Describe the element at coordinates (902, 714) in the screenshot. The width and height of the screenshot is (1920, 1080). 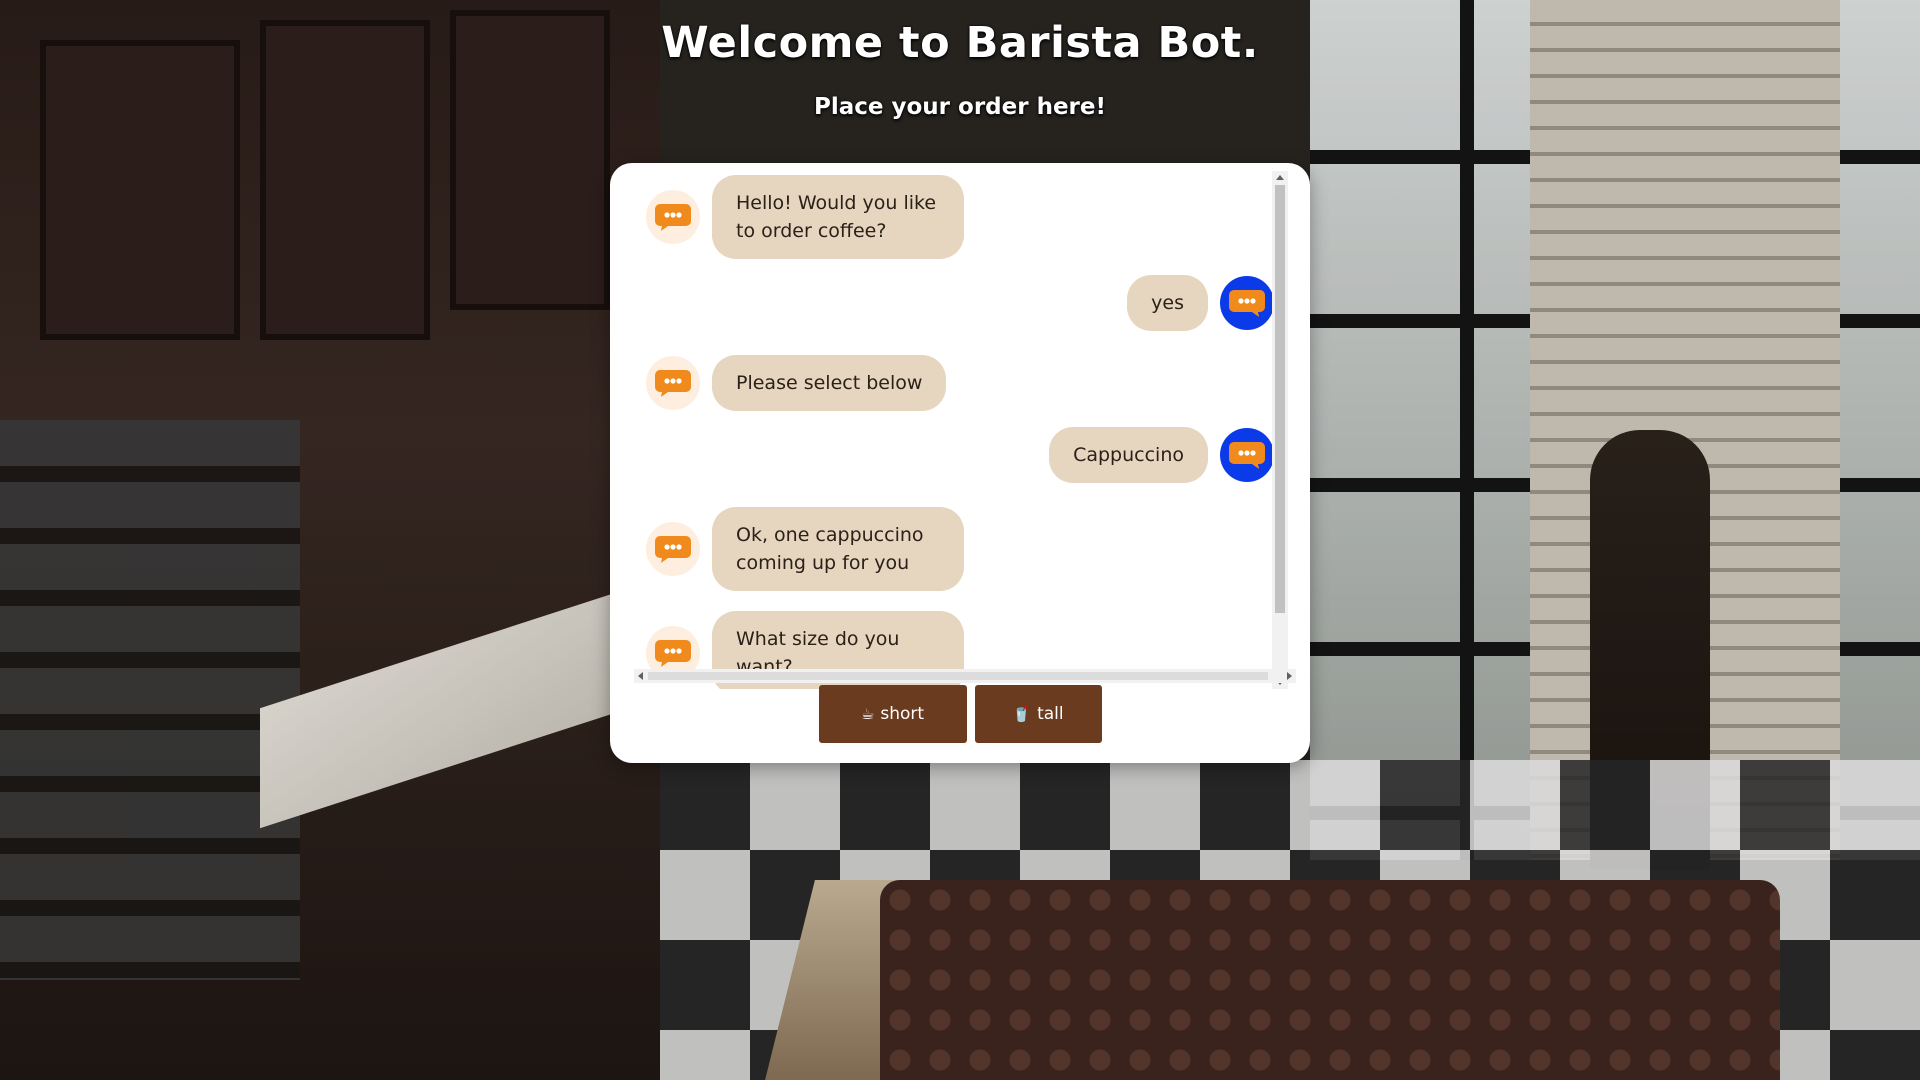
I see `button-label: short` at that location.